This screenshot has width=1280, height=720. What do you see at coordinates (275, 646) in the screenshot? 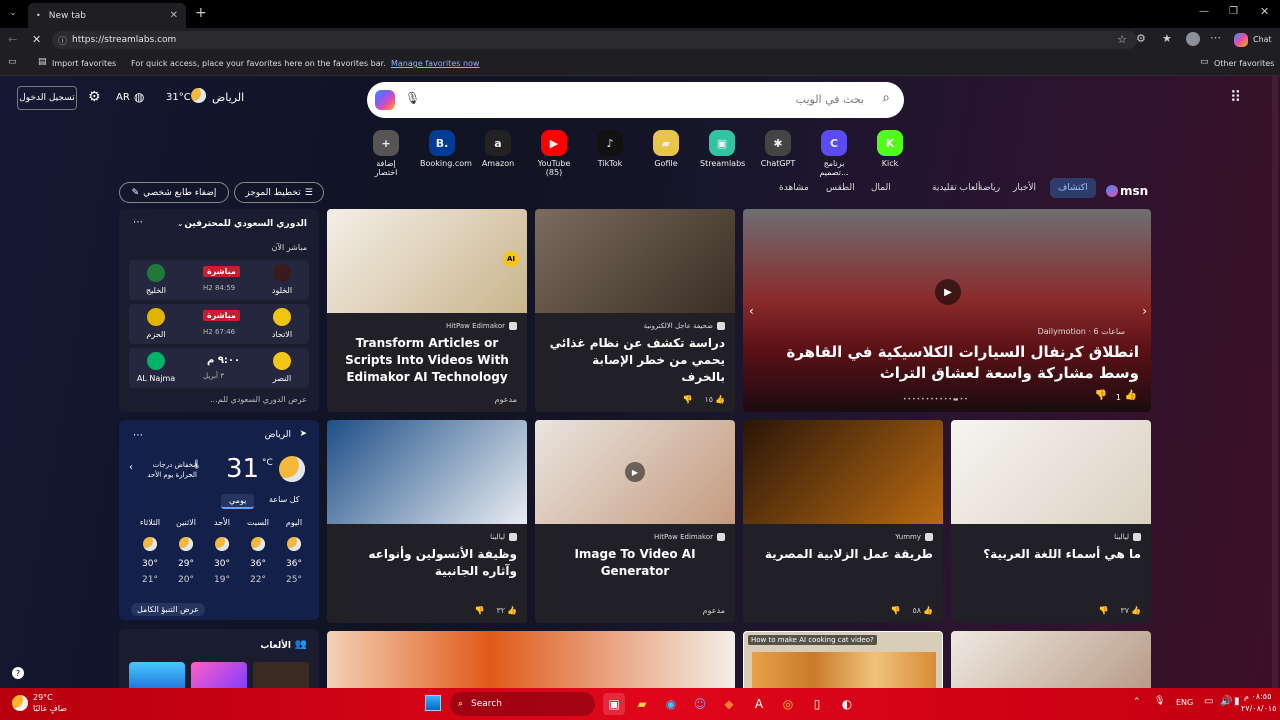
I see `games-title: الألعاب` at bounding box center [275, 646].